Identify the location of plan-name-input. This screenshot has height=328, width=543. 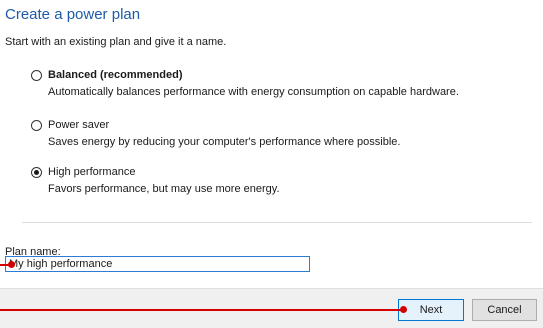
(157, 264).